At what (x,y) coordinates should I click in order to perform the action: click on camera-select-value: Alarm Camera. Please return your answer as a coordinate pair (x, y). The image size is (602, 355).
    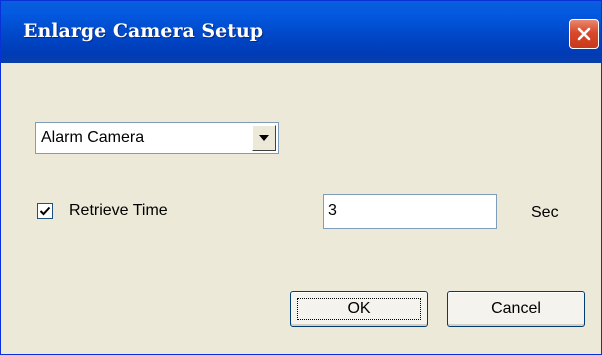
    Looking at the image, I should click on (93, 137).